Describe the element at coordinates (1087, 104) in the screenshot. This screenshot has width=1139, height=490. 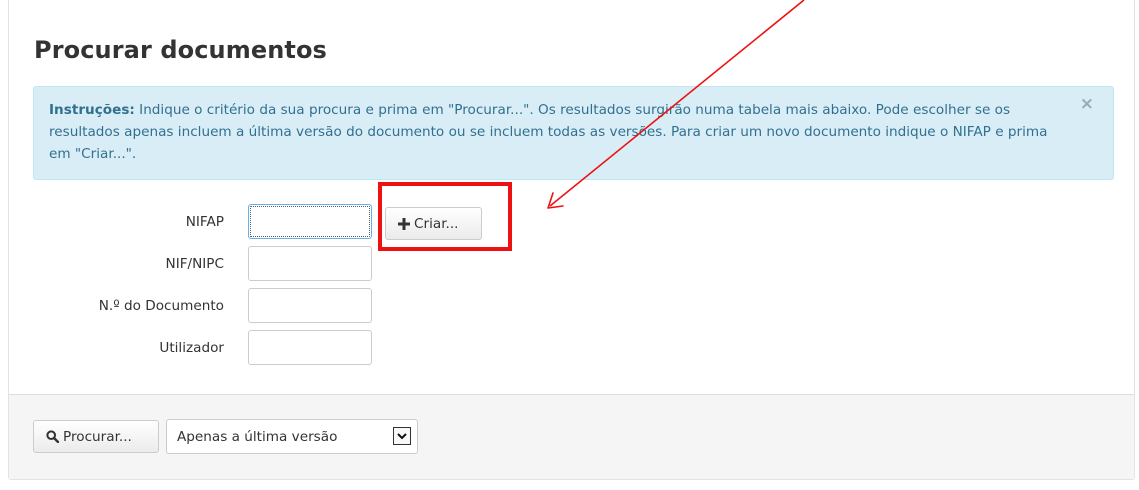
I see `close-icon: ×` at that location.